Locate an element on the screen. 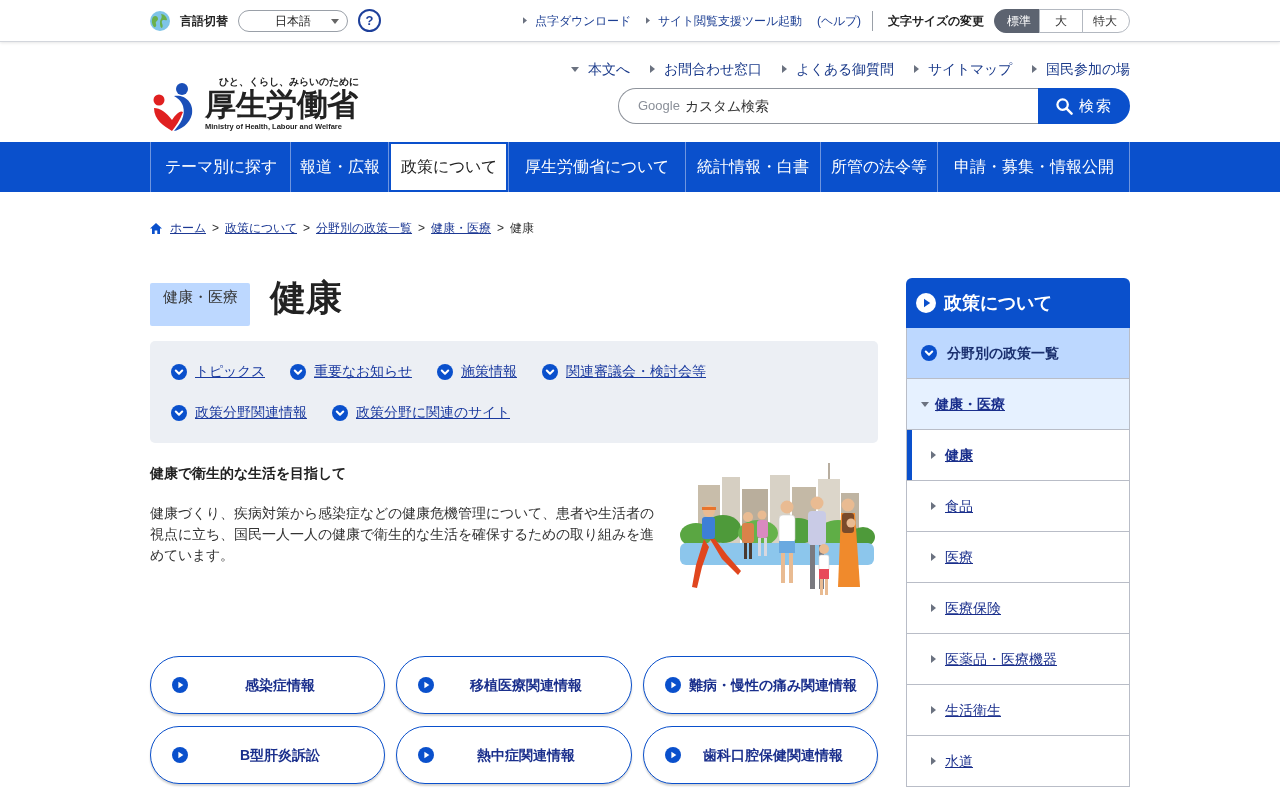 The height and width of the screenshot is (800, 1280). sidebar-link: 健康 is located at coordinates (1018, 455).